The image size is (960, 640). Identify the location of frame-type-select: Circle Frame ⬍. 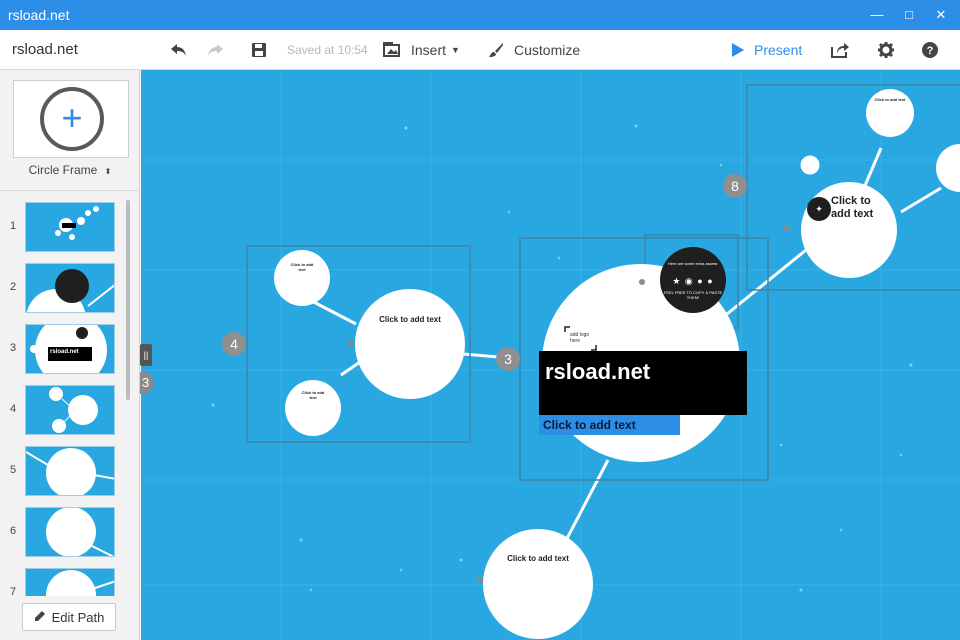
(70, 170).